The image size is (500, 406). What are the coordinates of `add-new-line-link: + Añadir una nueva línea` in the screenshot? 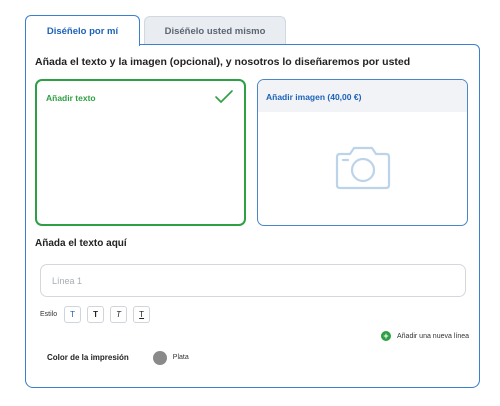 It's located at (425, 336).